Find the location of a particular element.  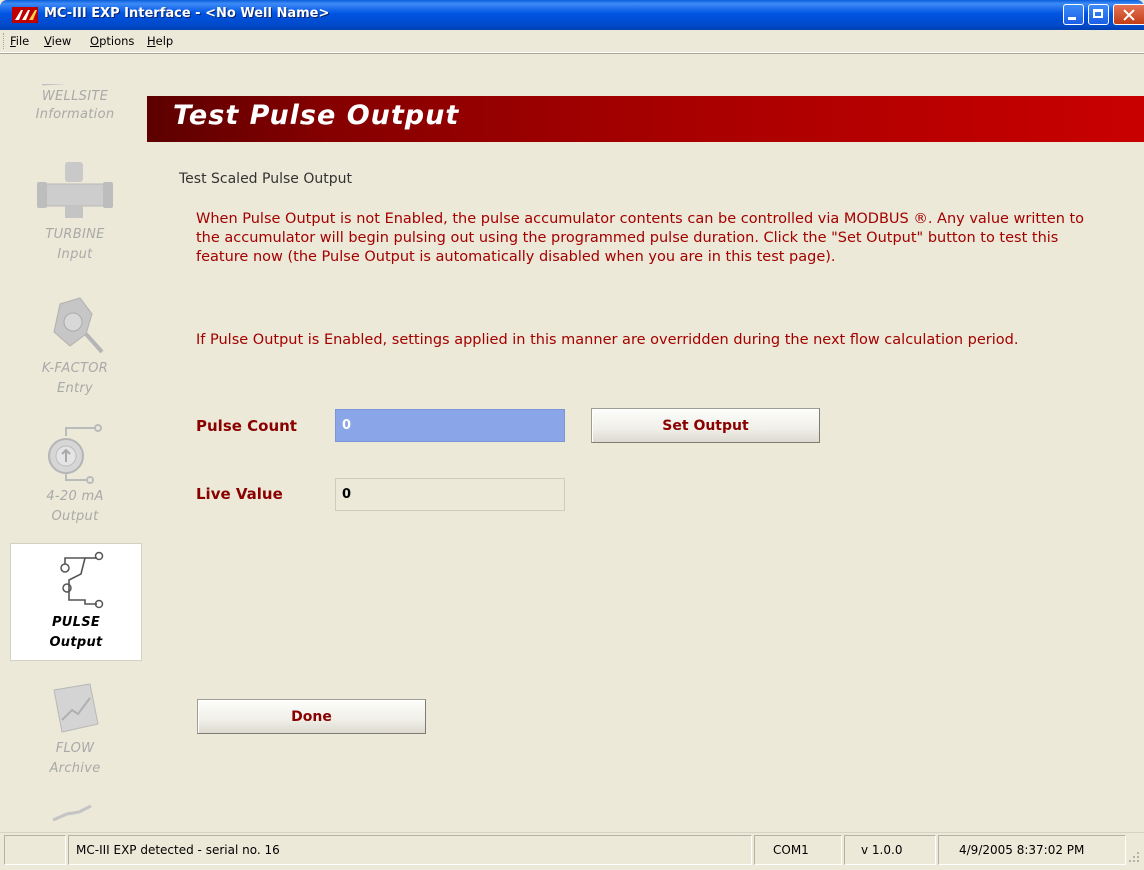

sidebar-item-wellsite: WELLSITE Information is located at coordinates (75, 111).